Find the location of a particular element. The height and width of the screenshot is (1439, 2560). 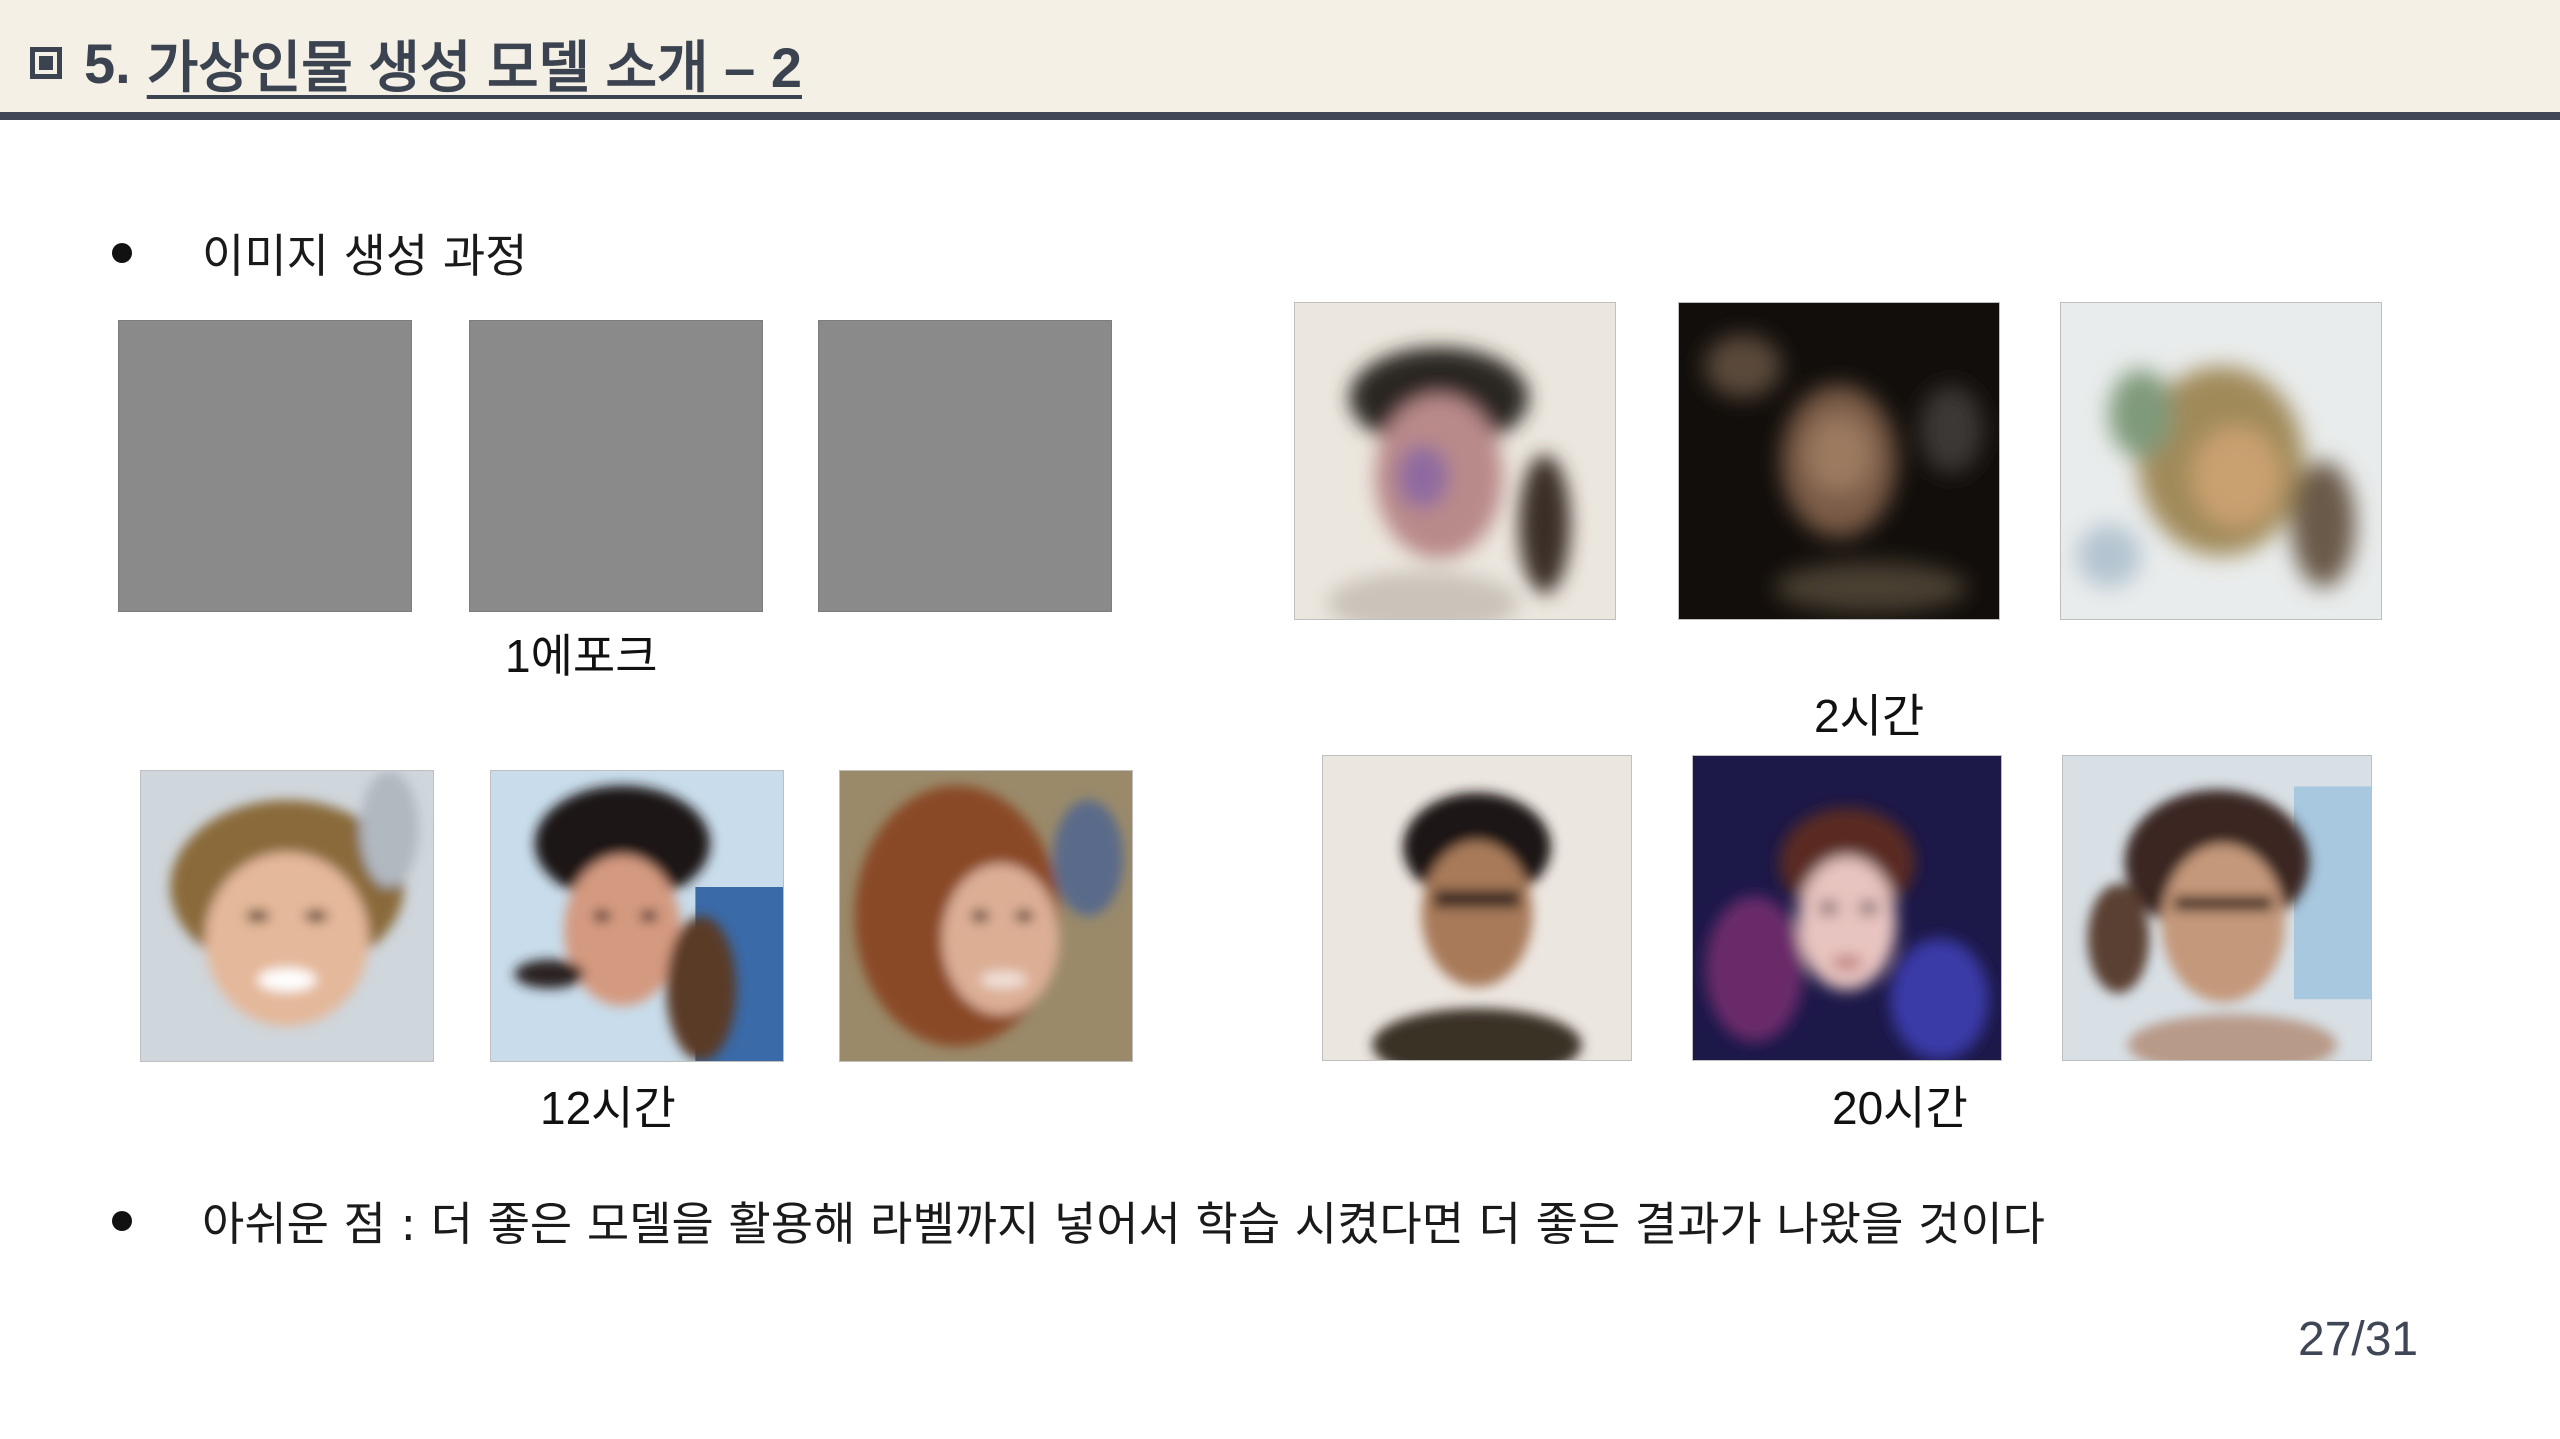

section-number: 5. is located at coordinates (107, 63).